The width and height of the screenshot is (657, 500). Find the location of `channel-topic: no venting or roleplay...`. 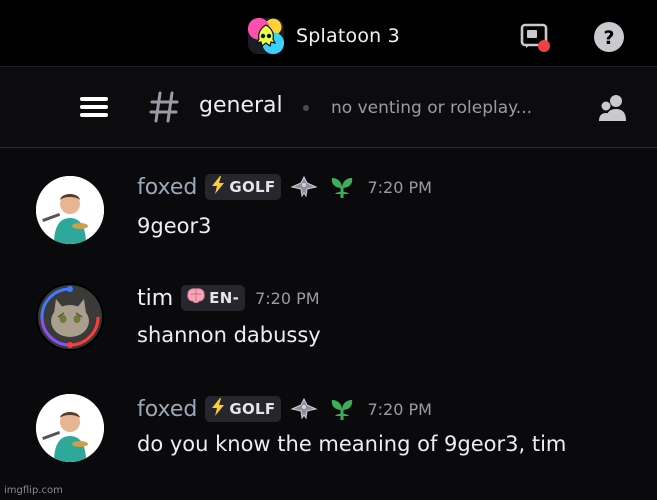

channel-topic: no venting or roleplay... is located at coordinates (431, 108).